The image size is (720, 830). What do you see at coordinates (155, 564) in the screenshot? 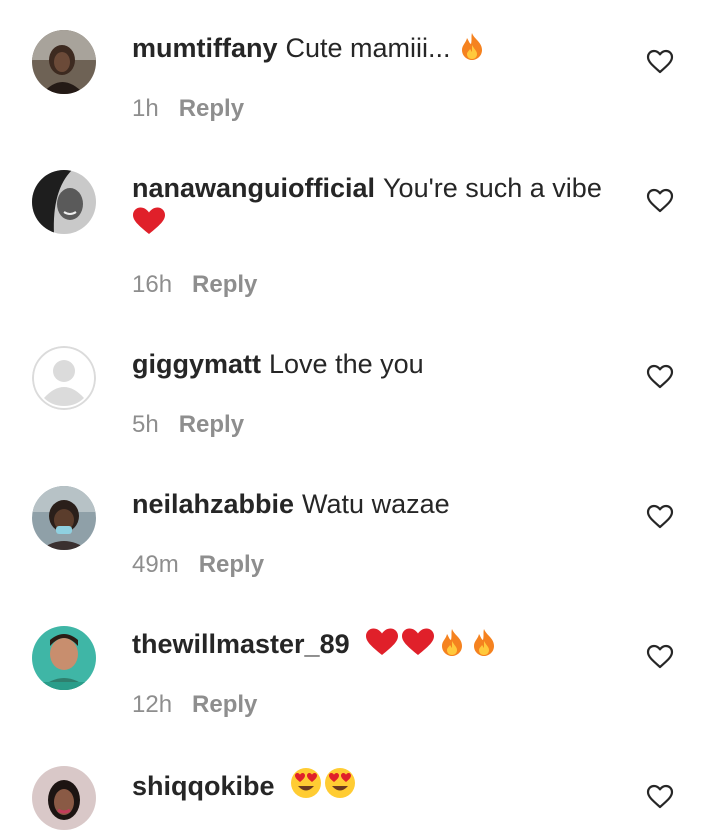
I see `comment-time: 49m` at bounding box center [155, 564].